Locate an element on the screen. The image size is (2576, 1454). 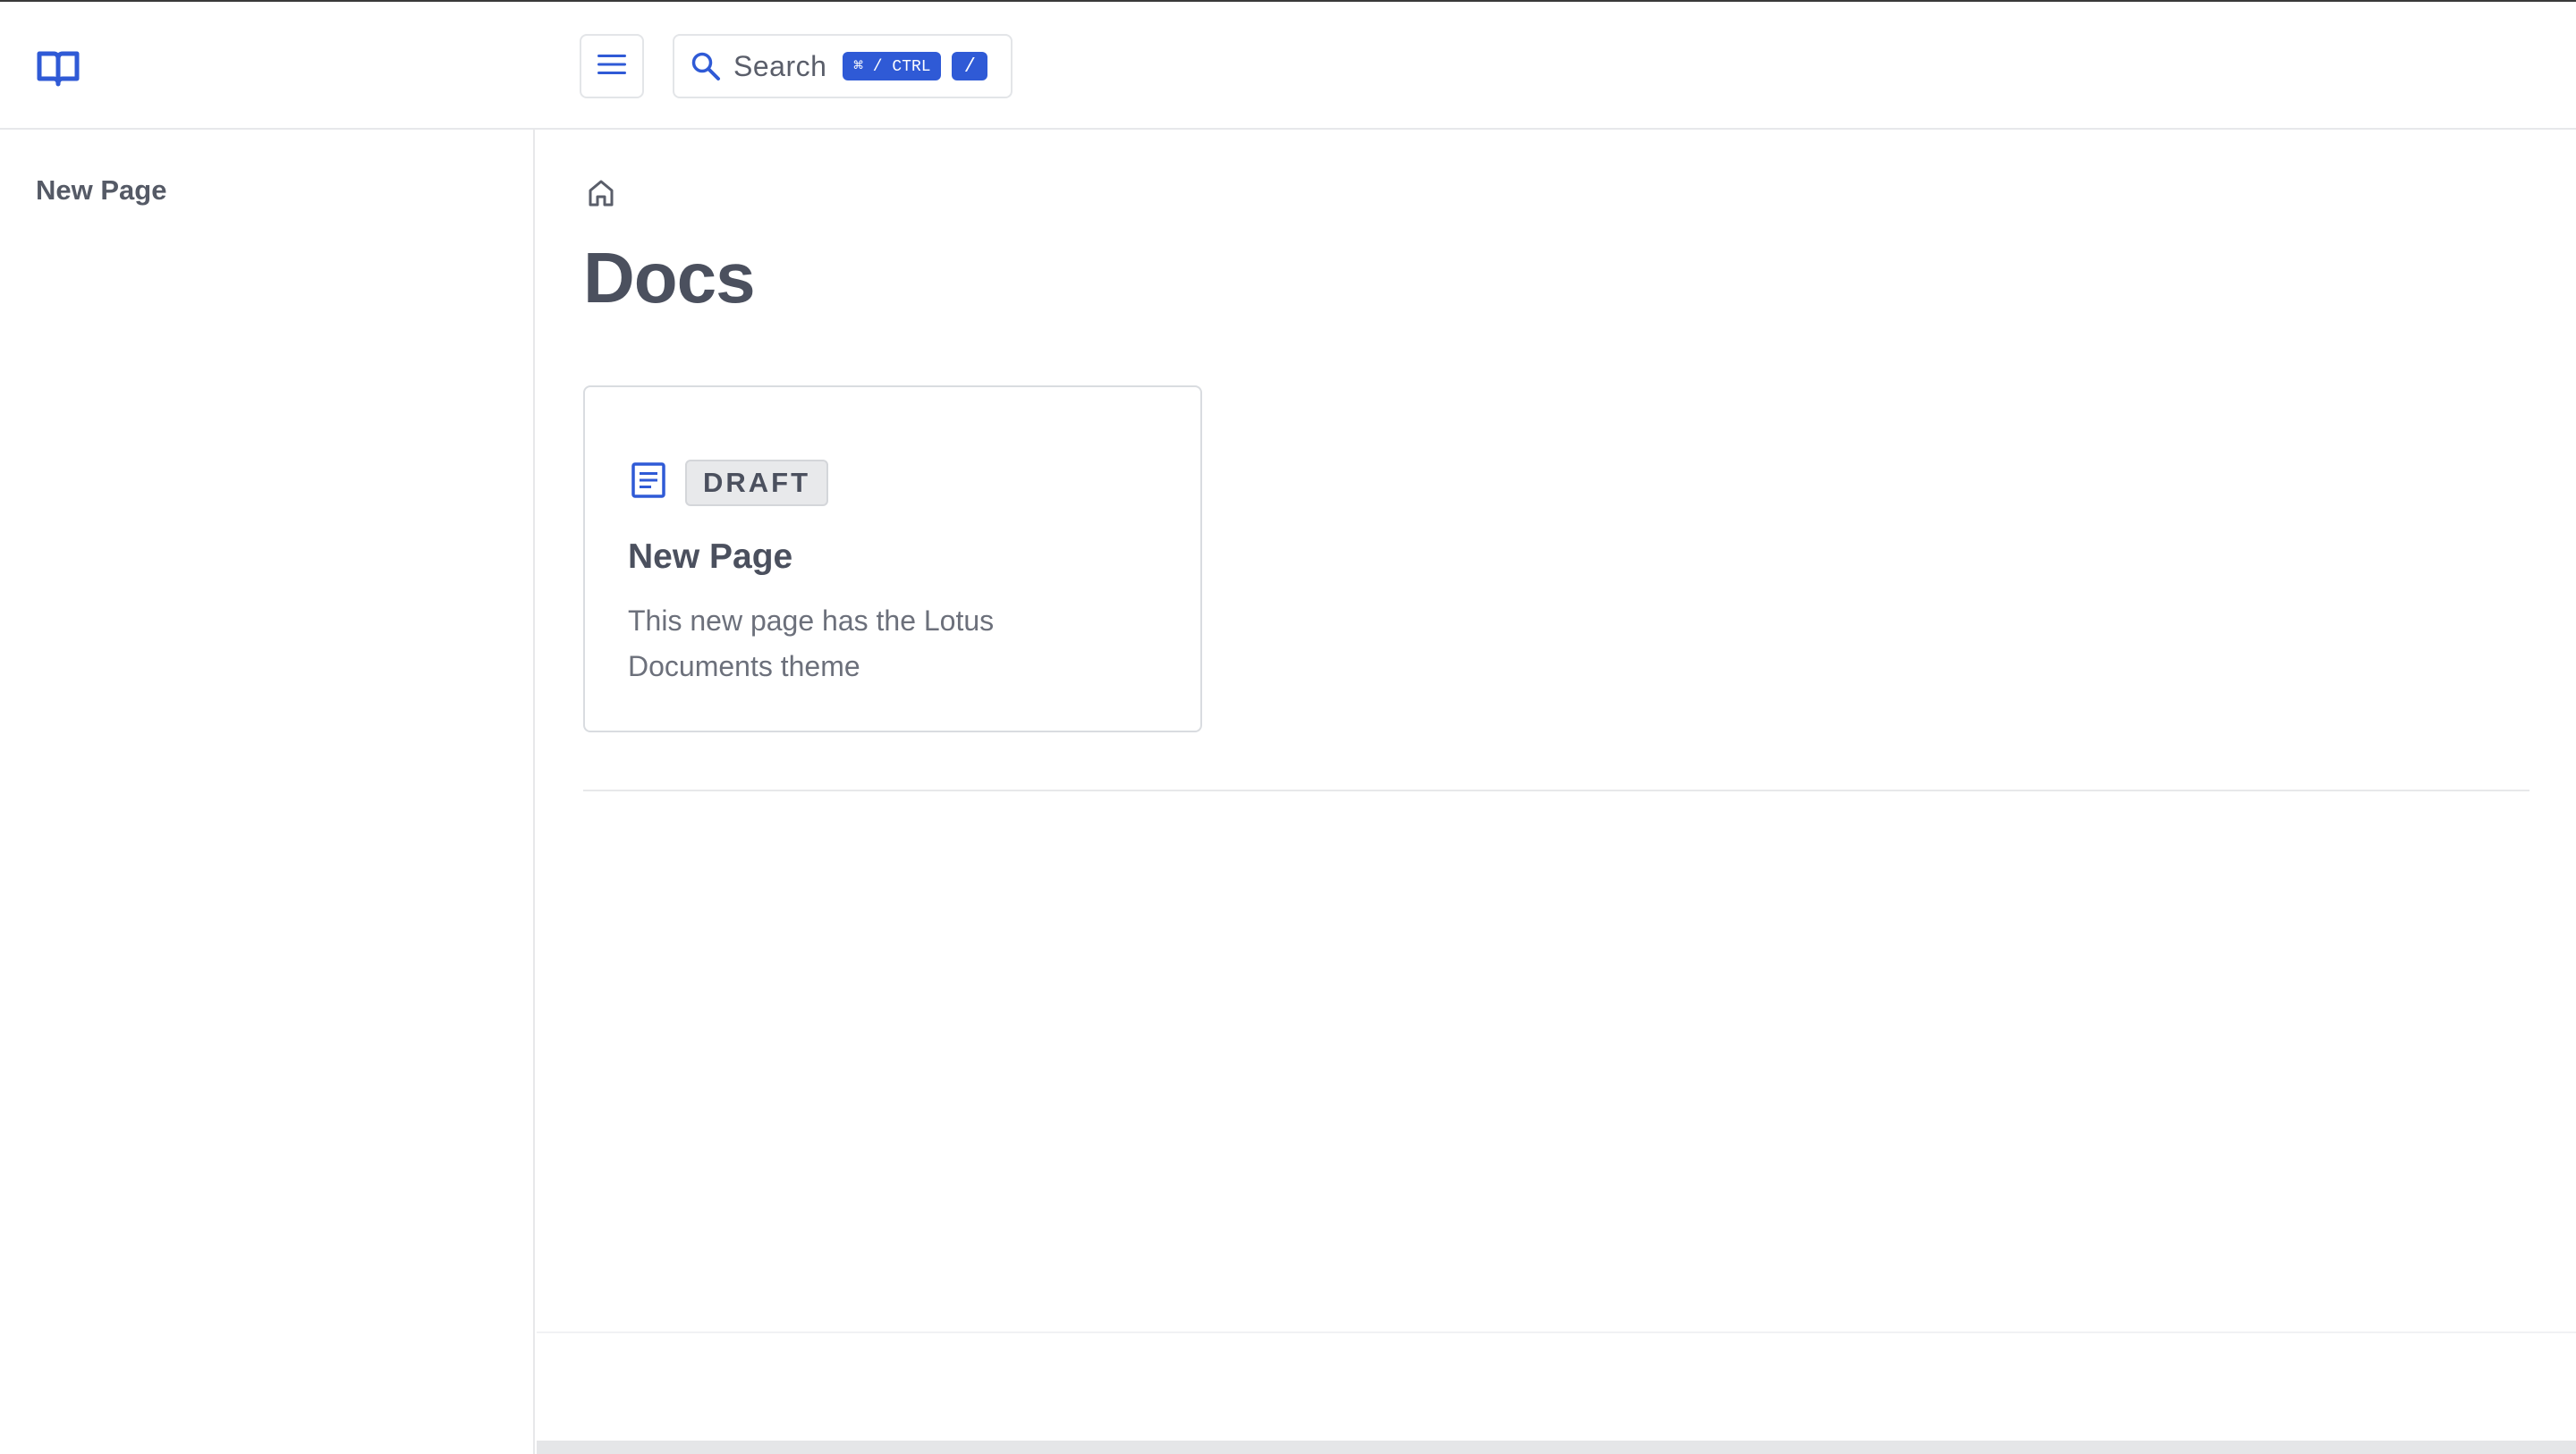
shortcut-key-badge: / is located at coordinates (970, 66).